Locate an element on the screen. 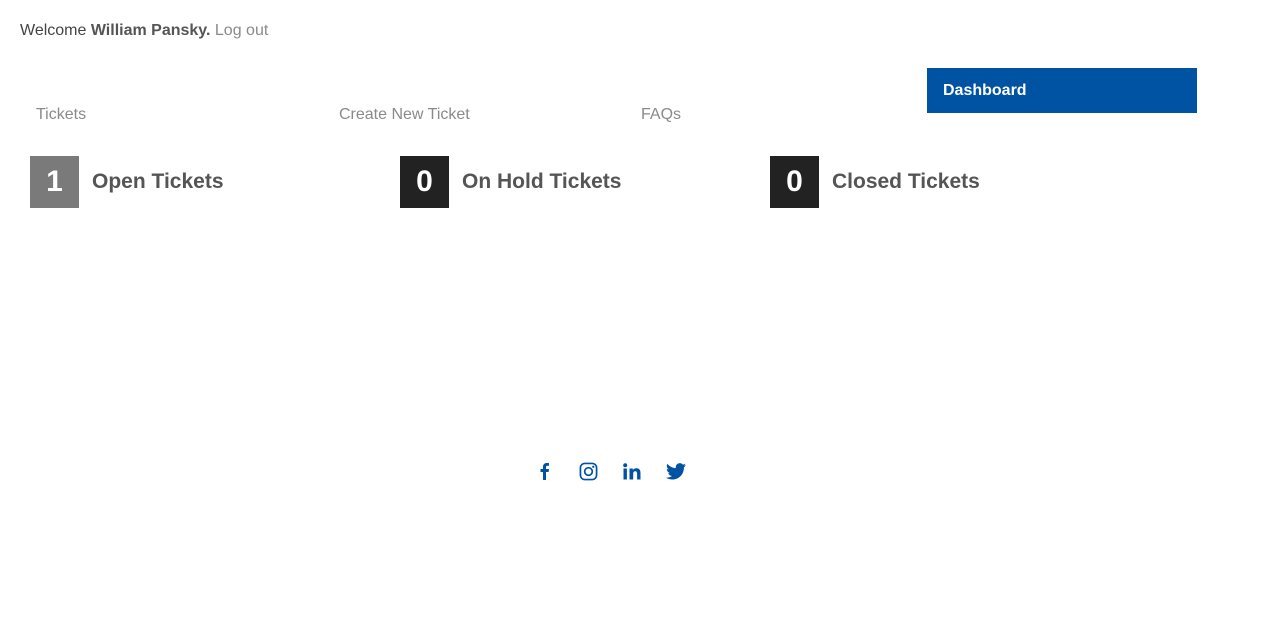 The height and width of the screenshot is (620, 1281). closed-tickets-stat: 0 Closed Tickets is located at coordinates (875, 182).